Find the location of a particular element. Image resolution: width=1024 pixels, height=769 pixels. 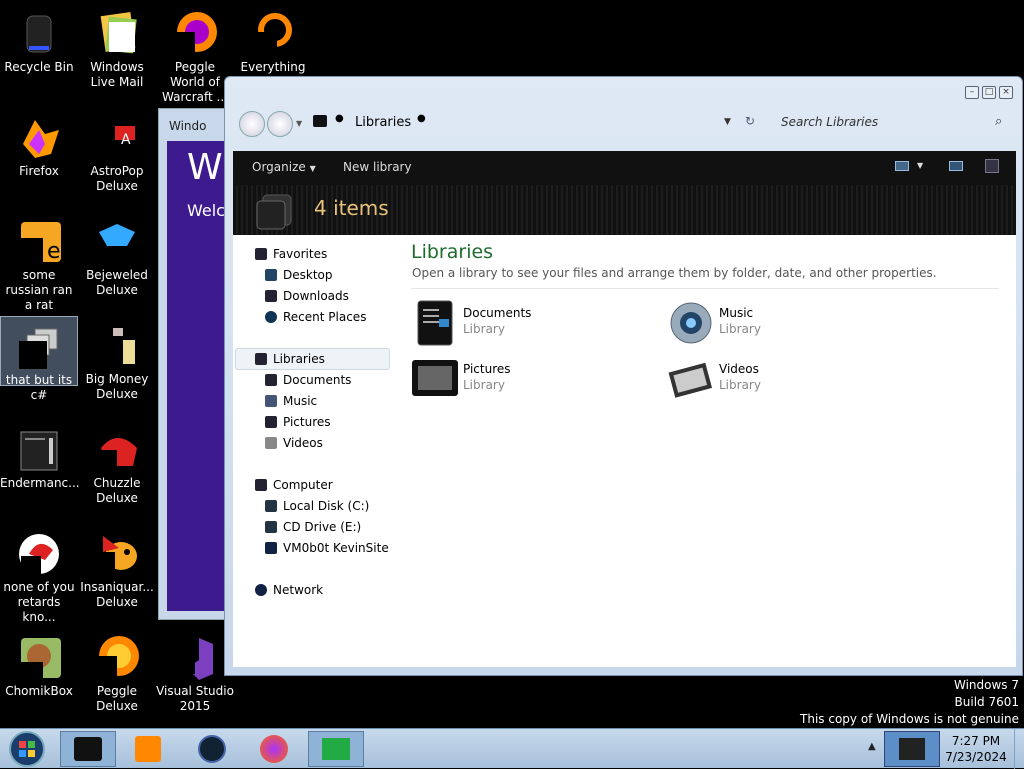

help-icon is located at coordinates (992, 166).